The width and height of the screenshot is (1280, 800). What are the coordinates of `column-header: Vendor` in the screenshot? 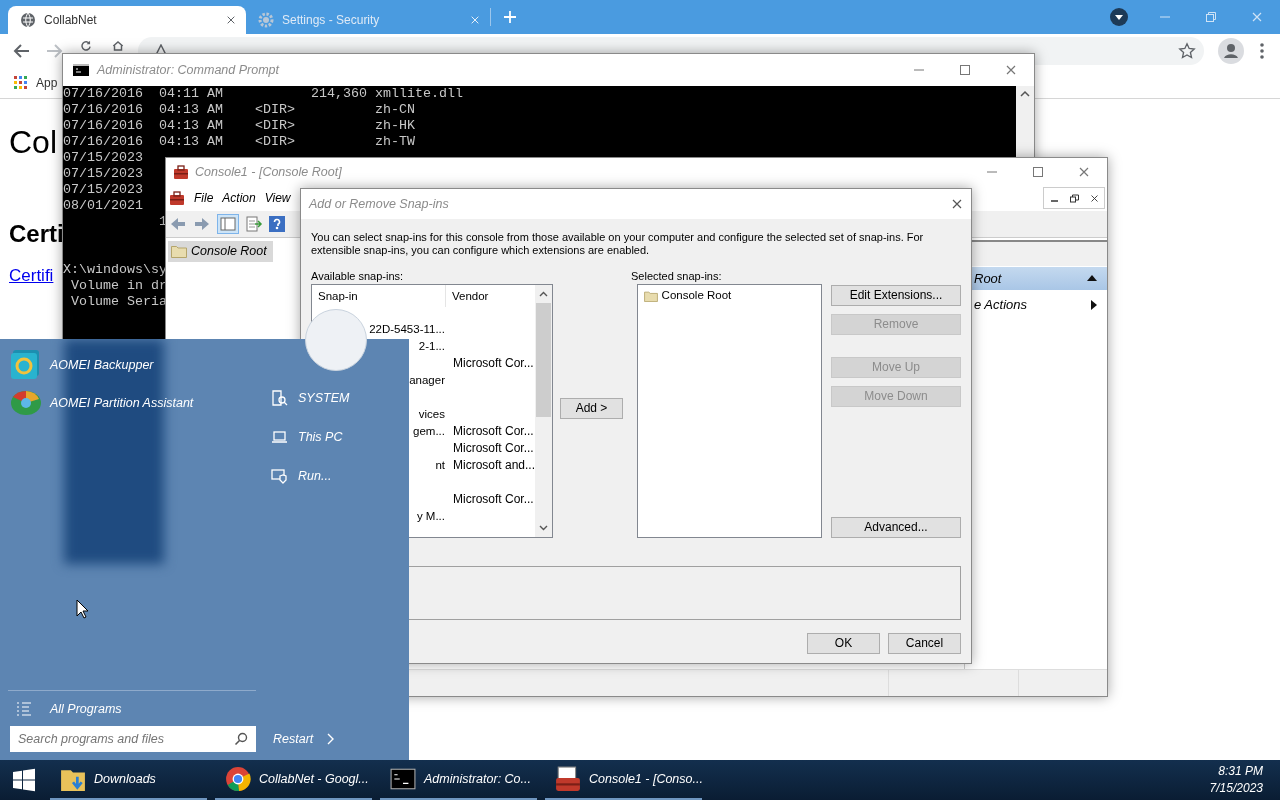 It's located at (491, 296).